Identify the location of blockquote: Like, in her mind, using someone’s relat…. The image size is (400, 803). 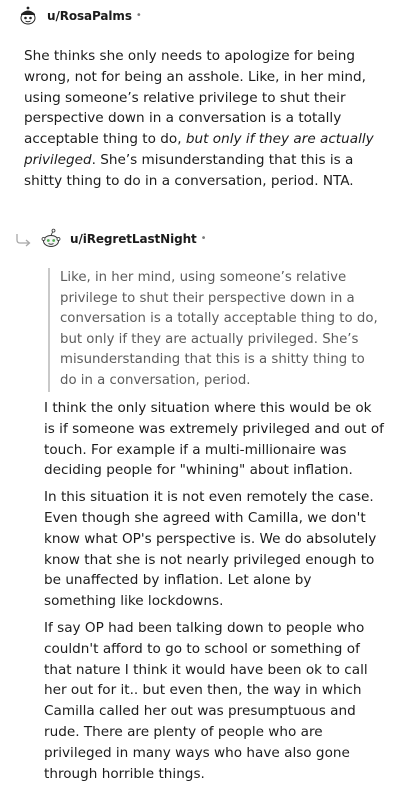
(213, 330).